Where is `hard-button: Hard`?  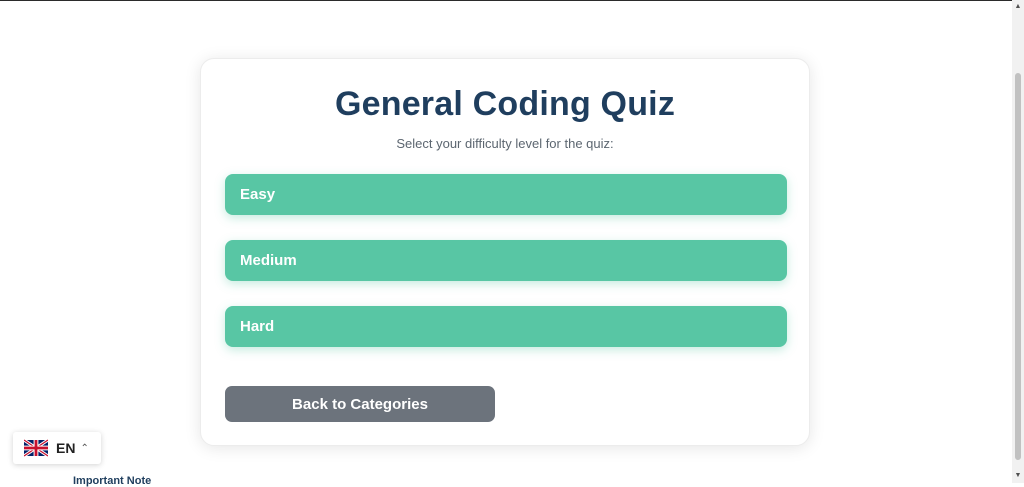
hard-button: Hard is located at coordinates (506, 326).